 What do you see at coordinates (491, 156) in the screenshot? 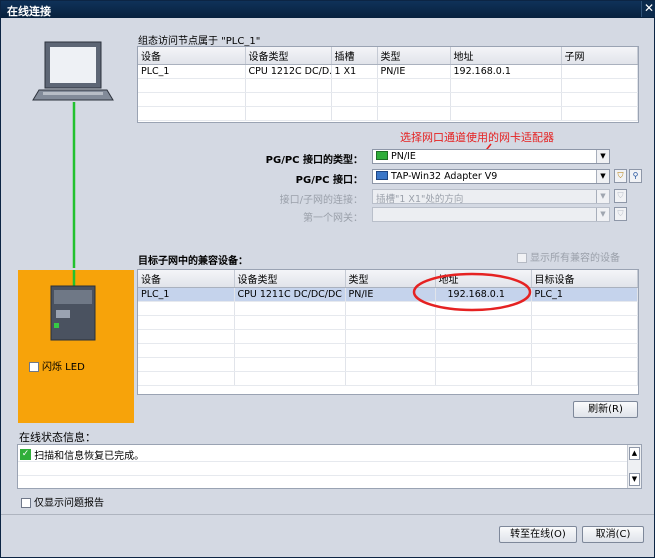
I see `pgpc-type-select: PN/IE ▼` at bounding box center [491, 156].